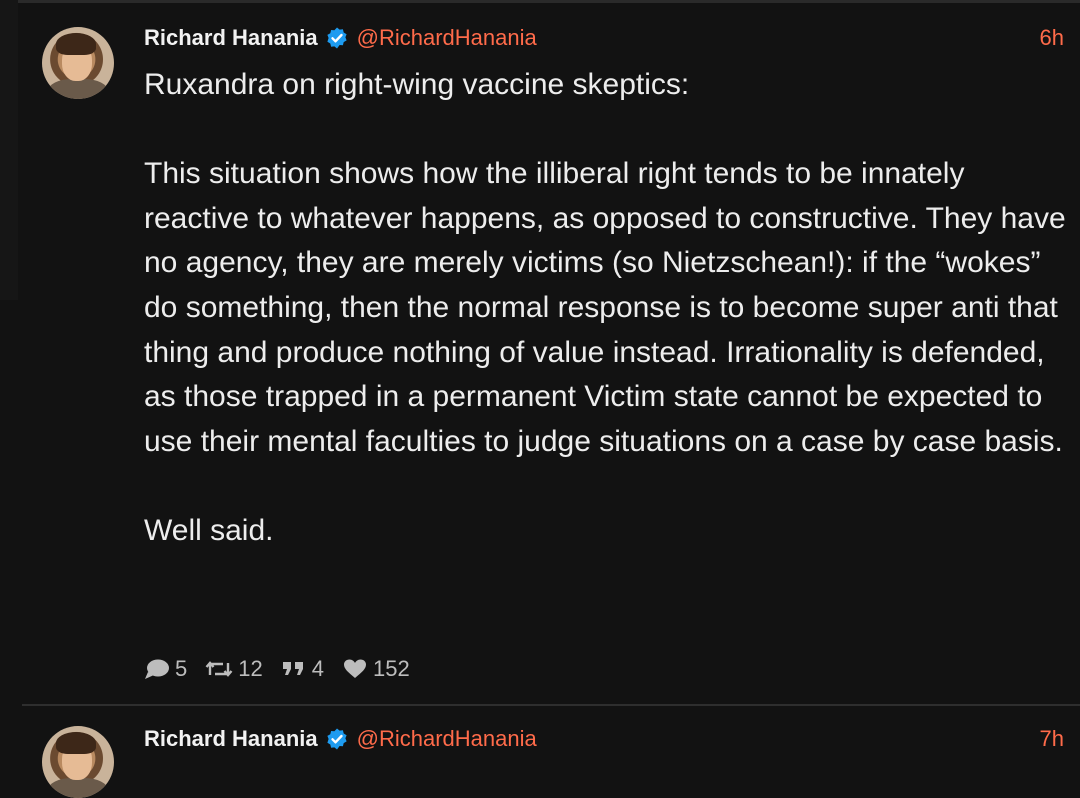 The height and width of the screenshot is (798, 1080). What do you see at coordinates (417, 84) in the screenshot?
I see `post-paragraph: Ruxandra on right-wing vaccine skeptics:` at bounding box center [417, 84].